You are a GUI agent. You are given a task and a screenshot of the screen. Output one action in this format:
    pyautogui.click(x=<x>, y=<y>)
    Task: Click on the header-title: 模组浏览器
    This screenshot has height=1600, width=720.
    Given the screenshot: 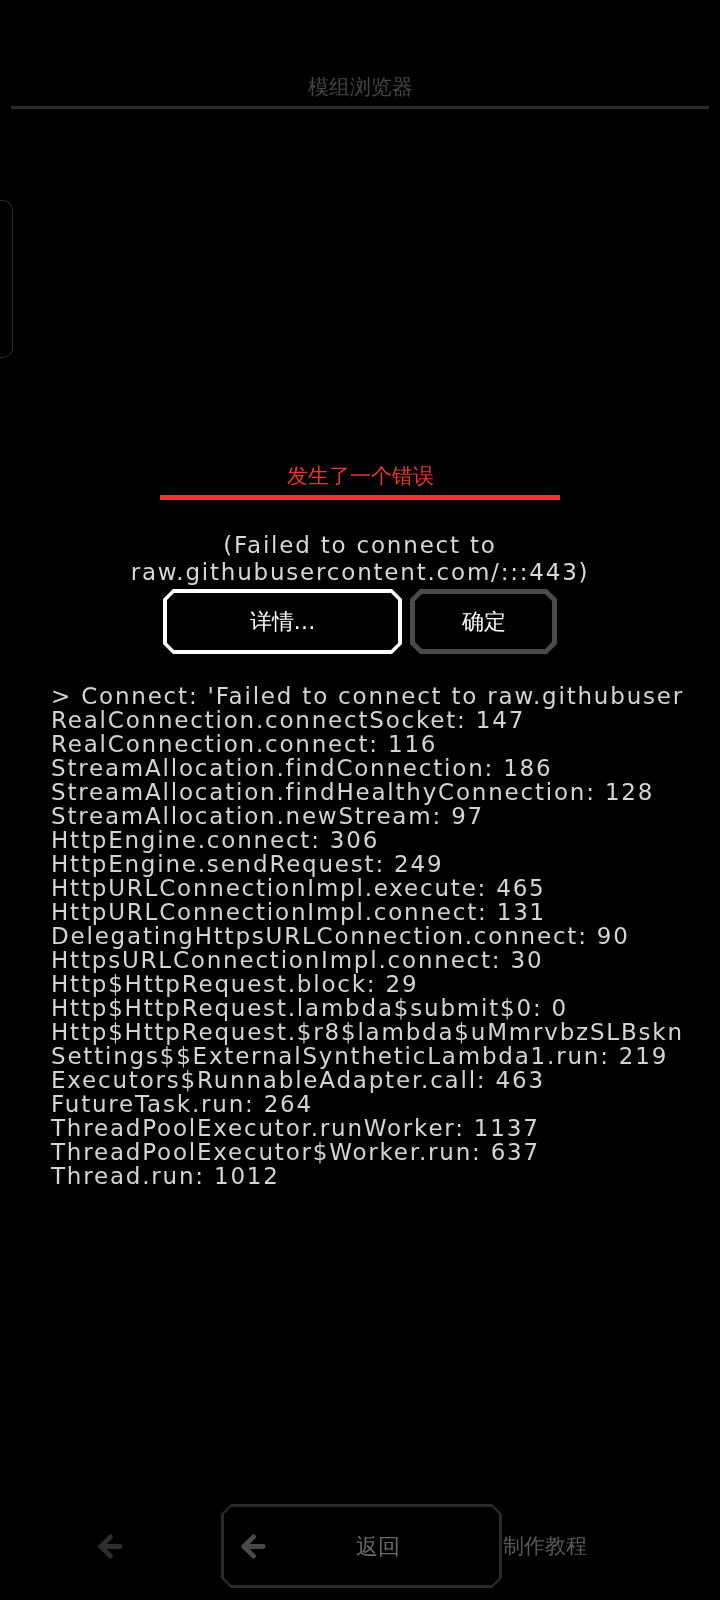 What is the action you would take?
    pyautogui.click(x=360, y=87)
    